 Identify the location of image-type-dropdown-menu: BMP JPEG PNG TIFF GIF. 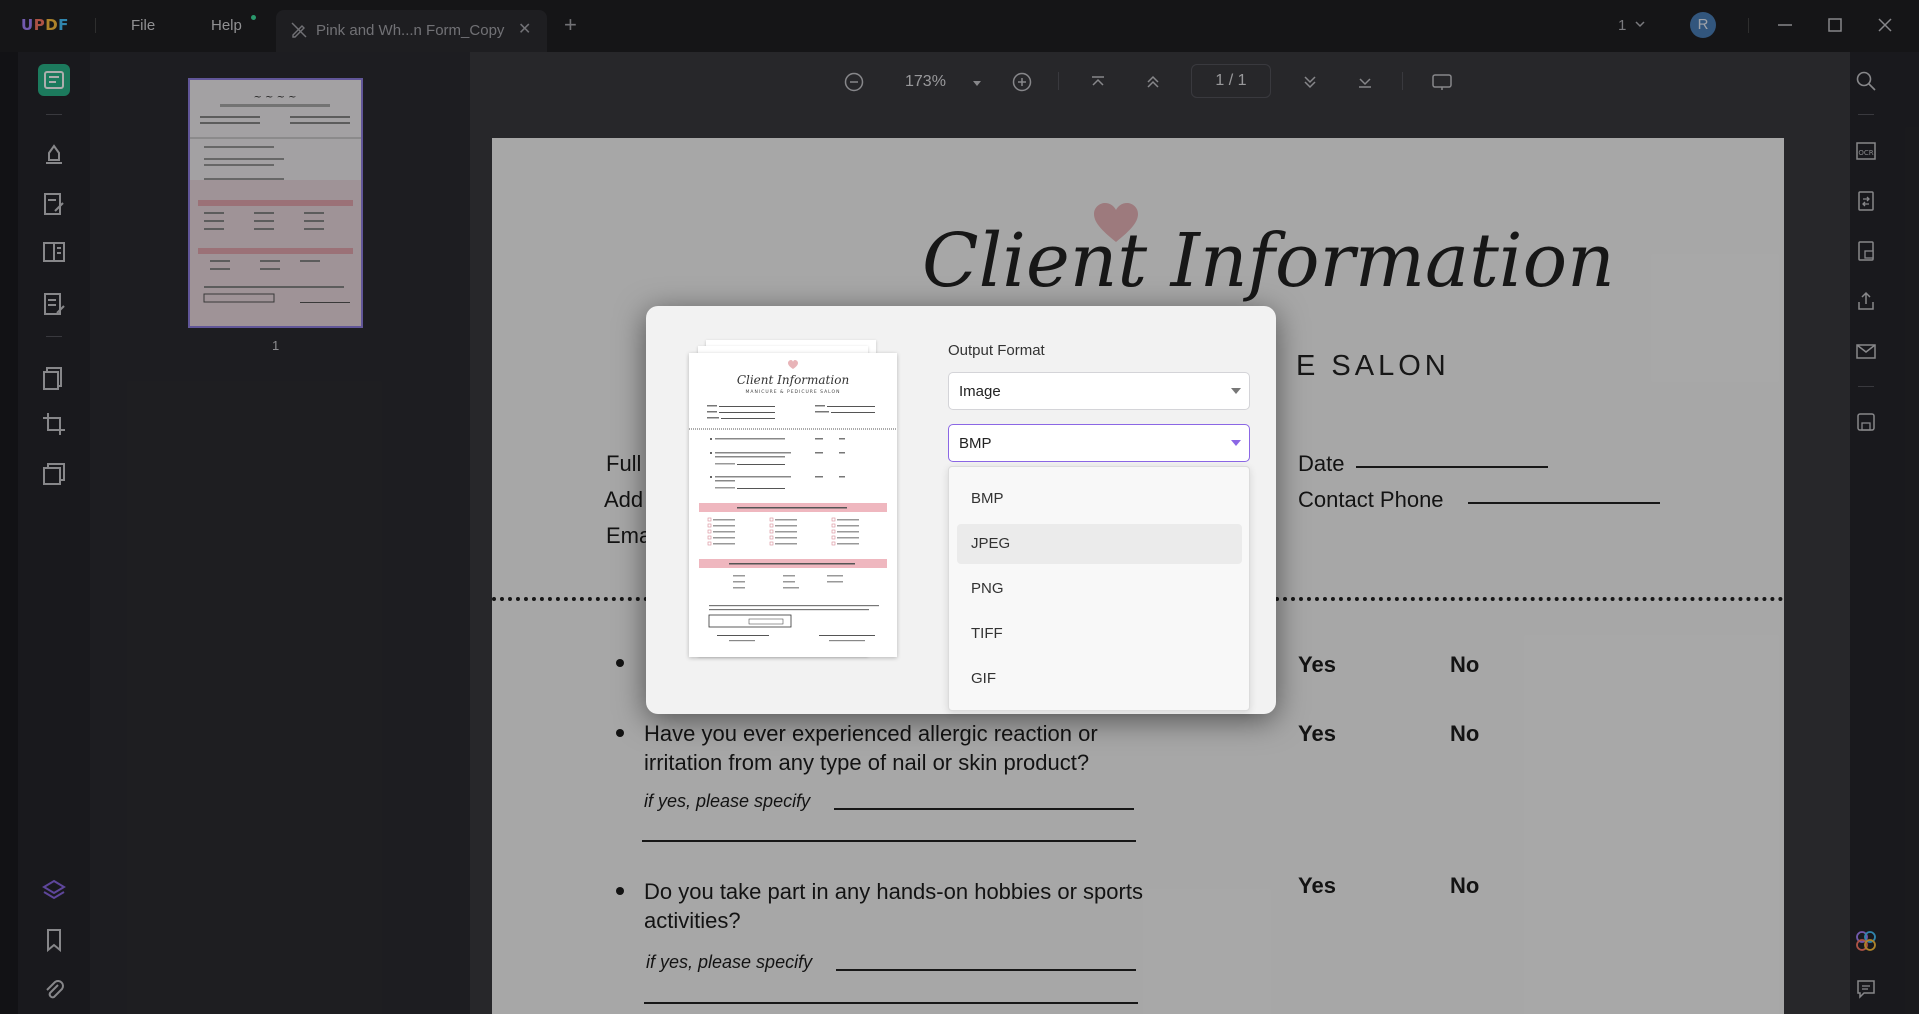
(1099, 588).